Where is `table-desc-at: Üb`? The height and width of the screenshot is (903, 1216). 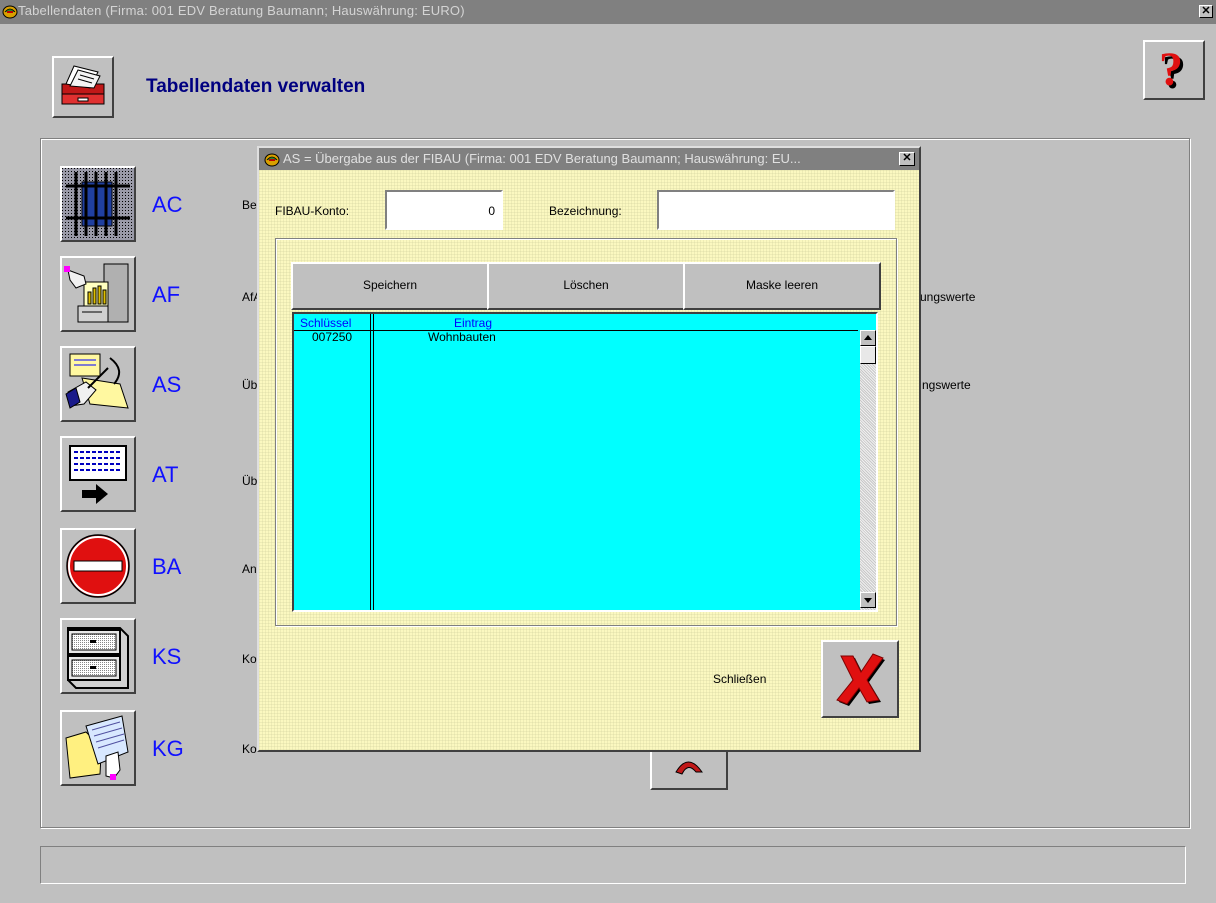 table-desc-at: Üb is located at coordinates (250, 481).